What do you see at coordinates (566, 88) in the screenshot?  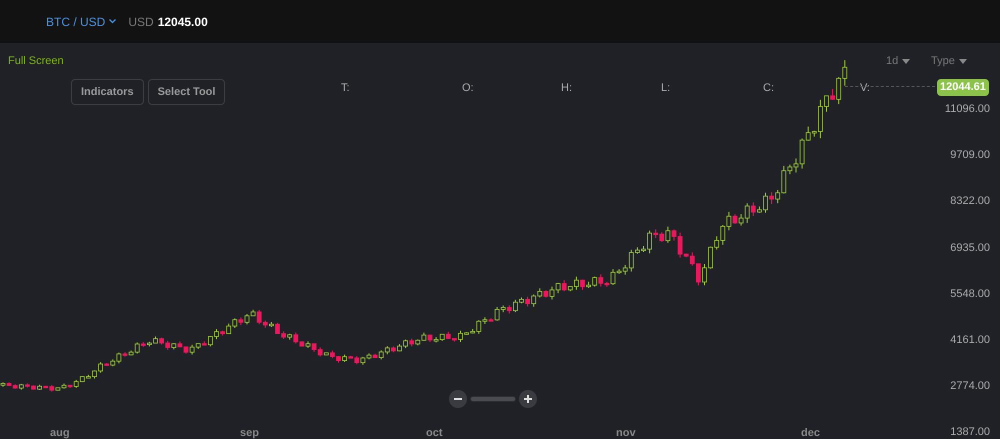 I see `ohlc-label: H:` at bounding box center [566, 88].